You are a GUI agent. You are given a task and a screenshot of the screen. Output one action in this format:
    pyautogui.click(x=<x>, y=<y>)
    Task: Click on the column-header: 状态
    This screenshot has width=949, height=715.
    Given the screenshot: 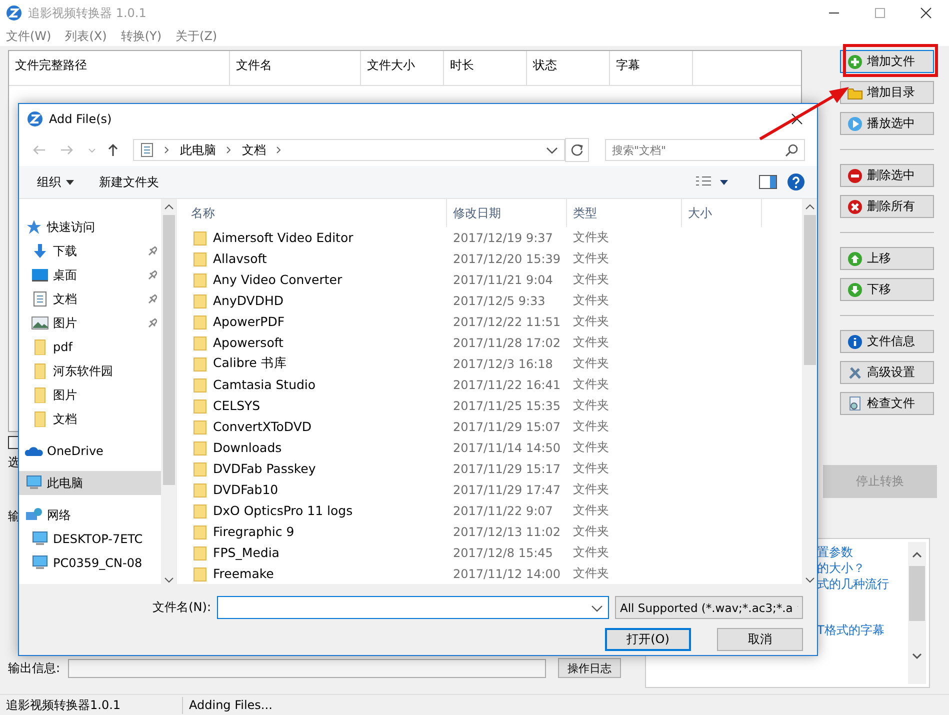 What is the action you would take?
    pyautogui.click(x=568, y=68)
    